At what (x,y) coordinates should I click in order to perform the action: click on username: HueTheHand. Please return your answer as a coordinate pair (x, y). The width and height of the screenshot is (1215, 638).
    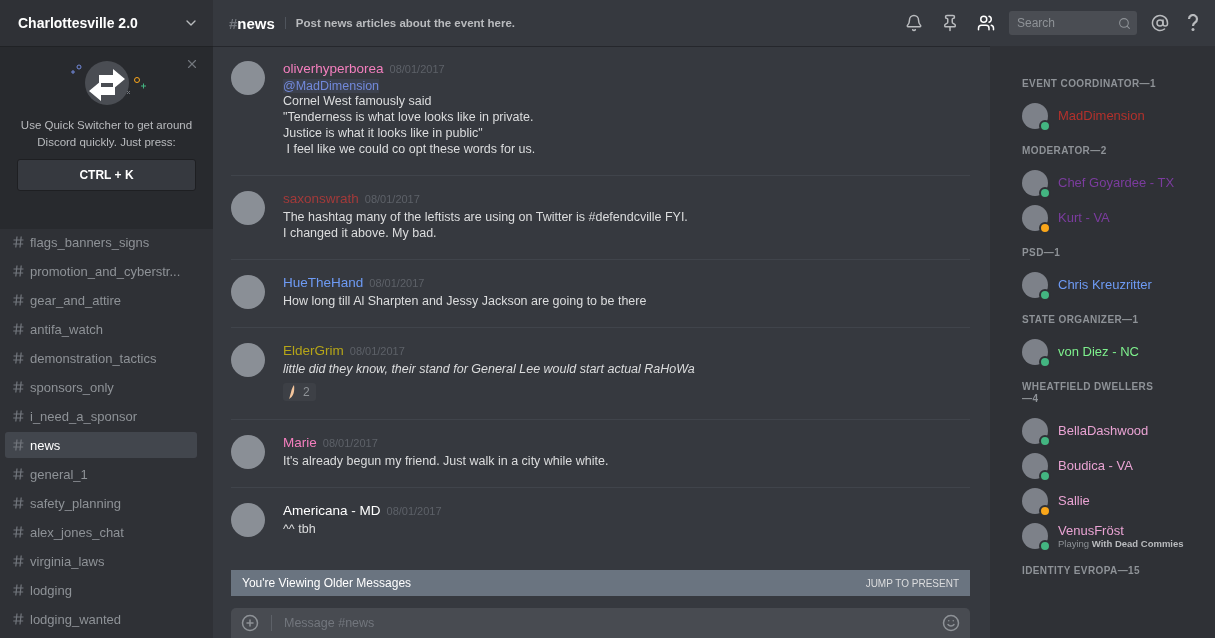
    Looking at the image, I should click on (323, 282).